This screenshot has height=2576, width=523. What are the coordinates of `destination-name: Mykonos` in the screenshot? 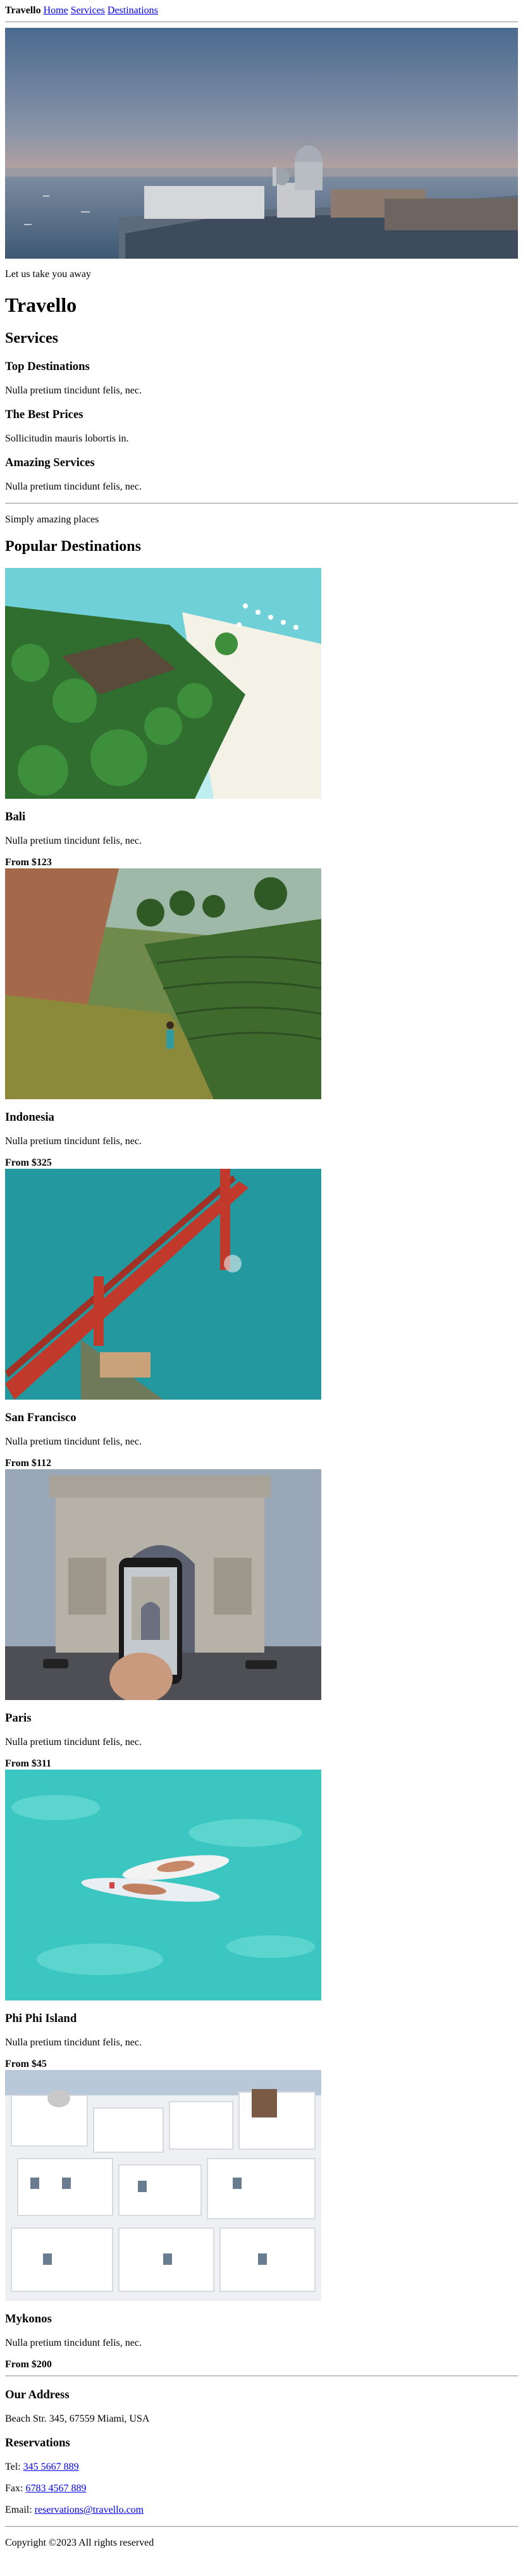 It's located at (28, 2319).